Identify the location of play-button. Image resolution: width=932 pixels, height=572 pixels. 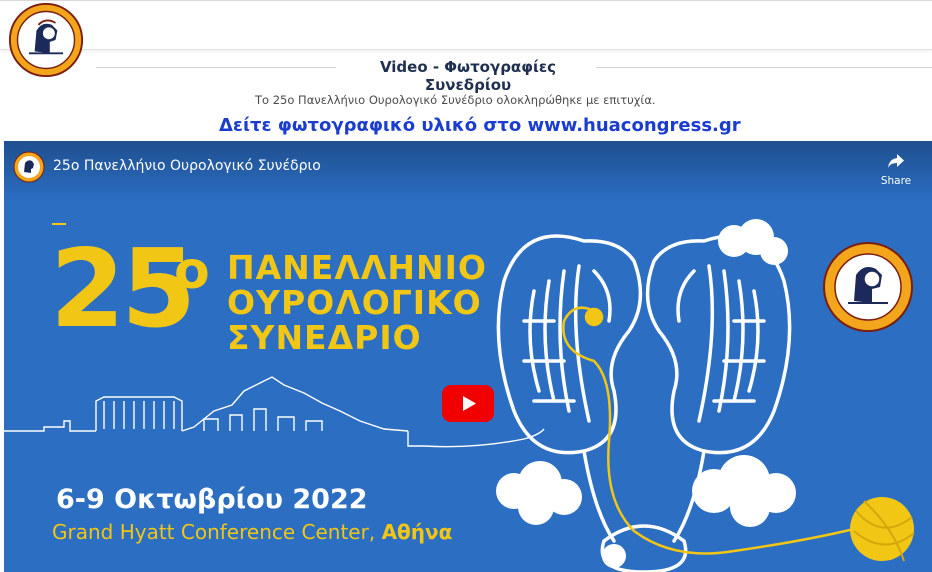
(468, 403).